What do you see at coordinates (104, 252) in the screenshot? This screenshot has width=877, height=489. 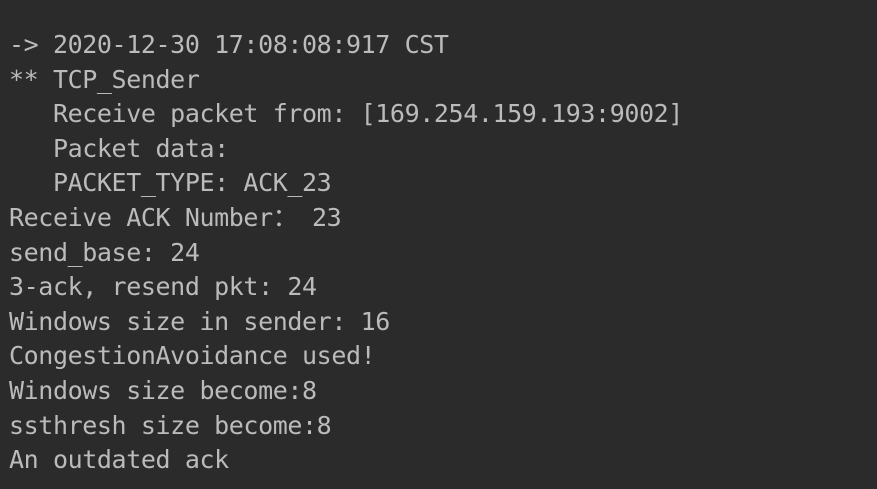 I see `console-line-send-base: send_base: 24` at bounding box center [104, 252].